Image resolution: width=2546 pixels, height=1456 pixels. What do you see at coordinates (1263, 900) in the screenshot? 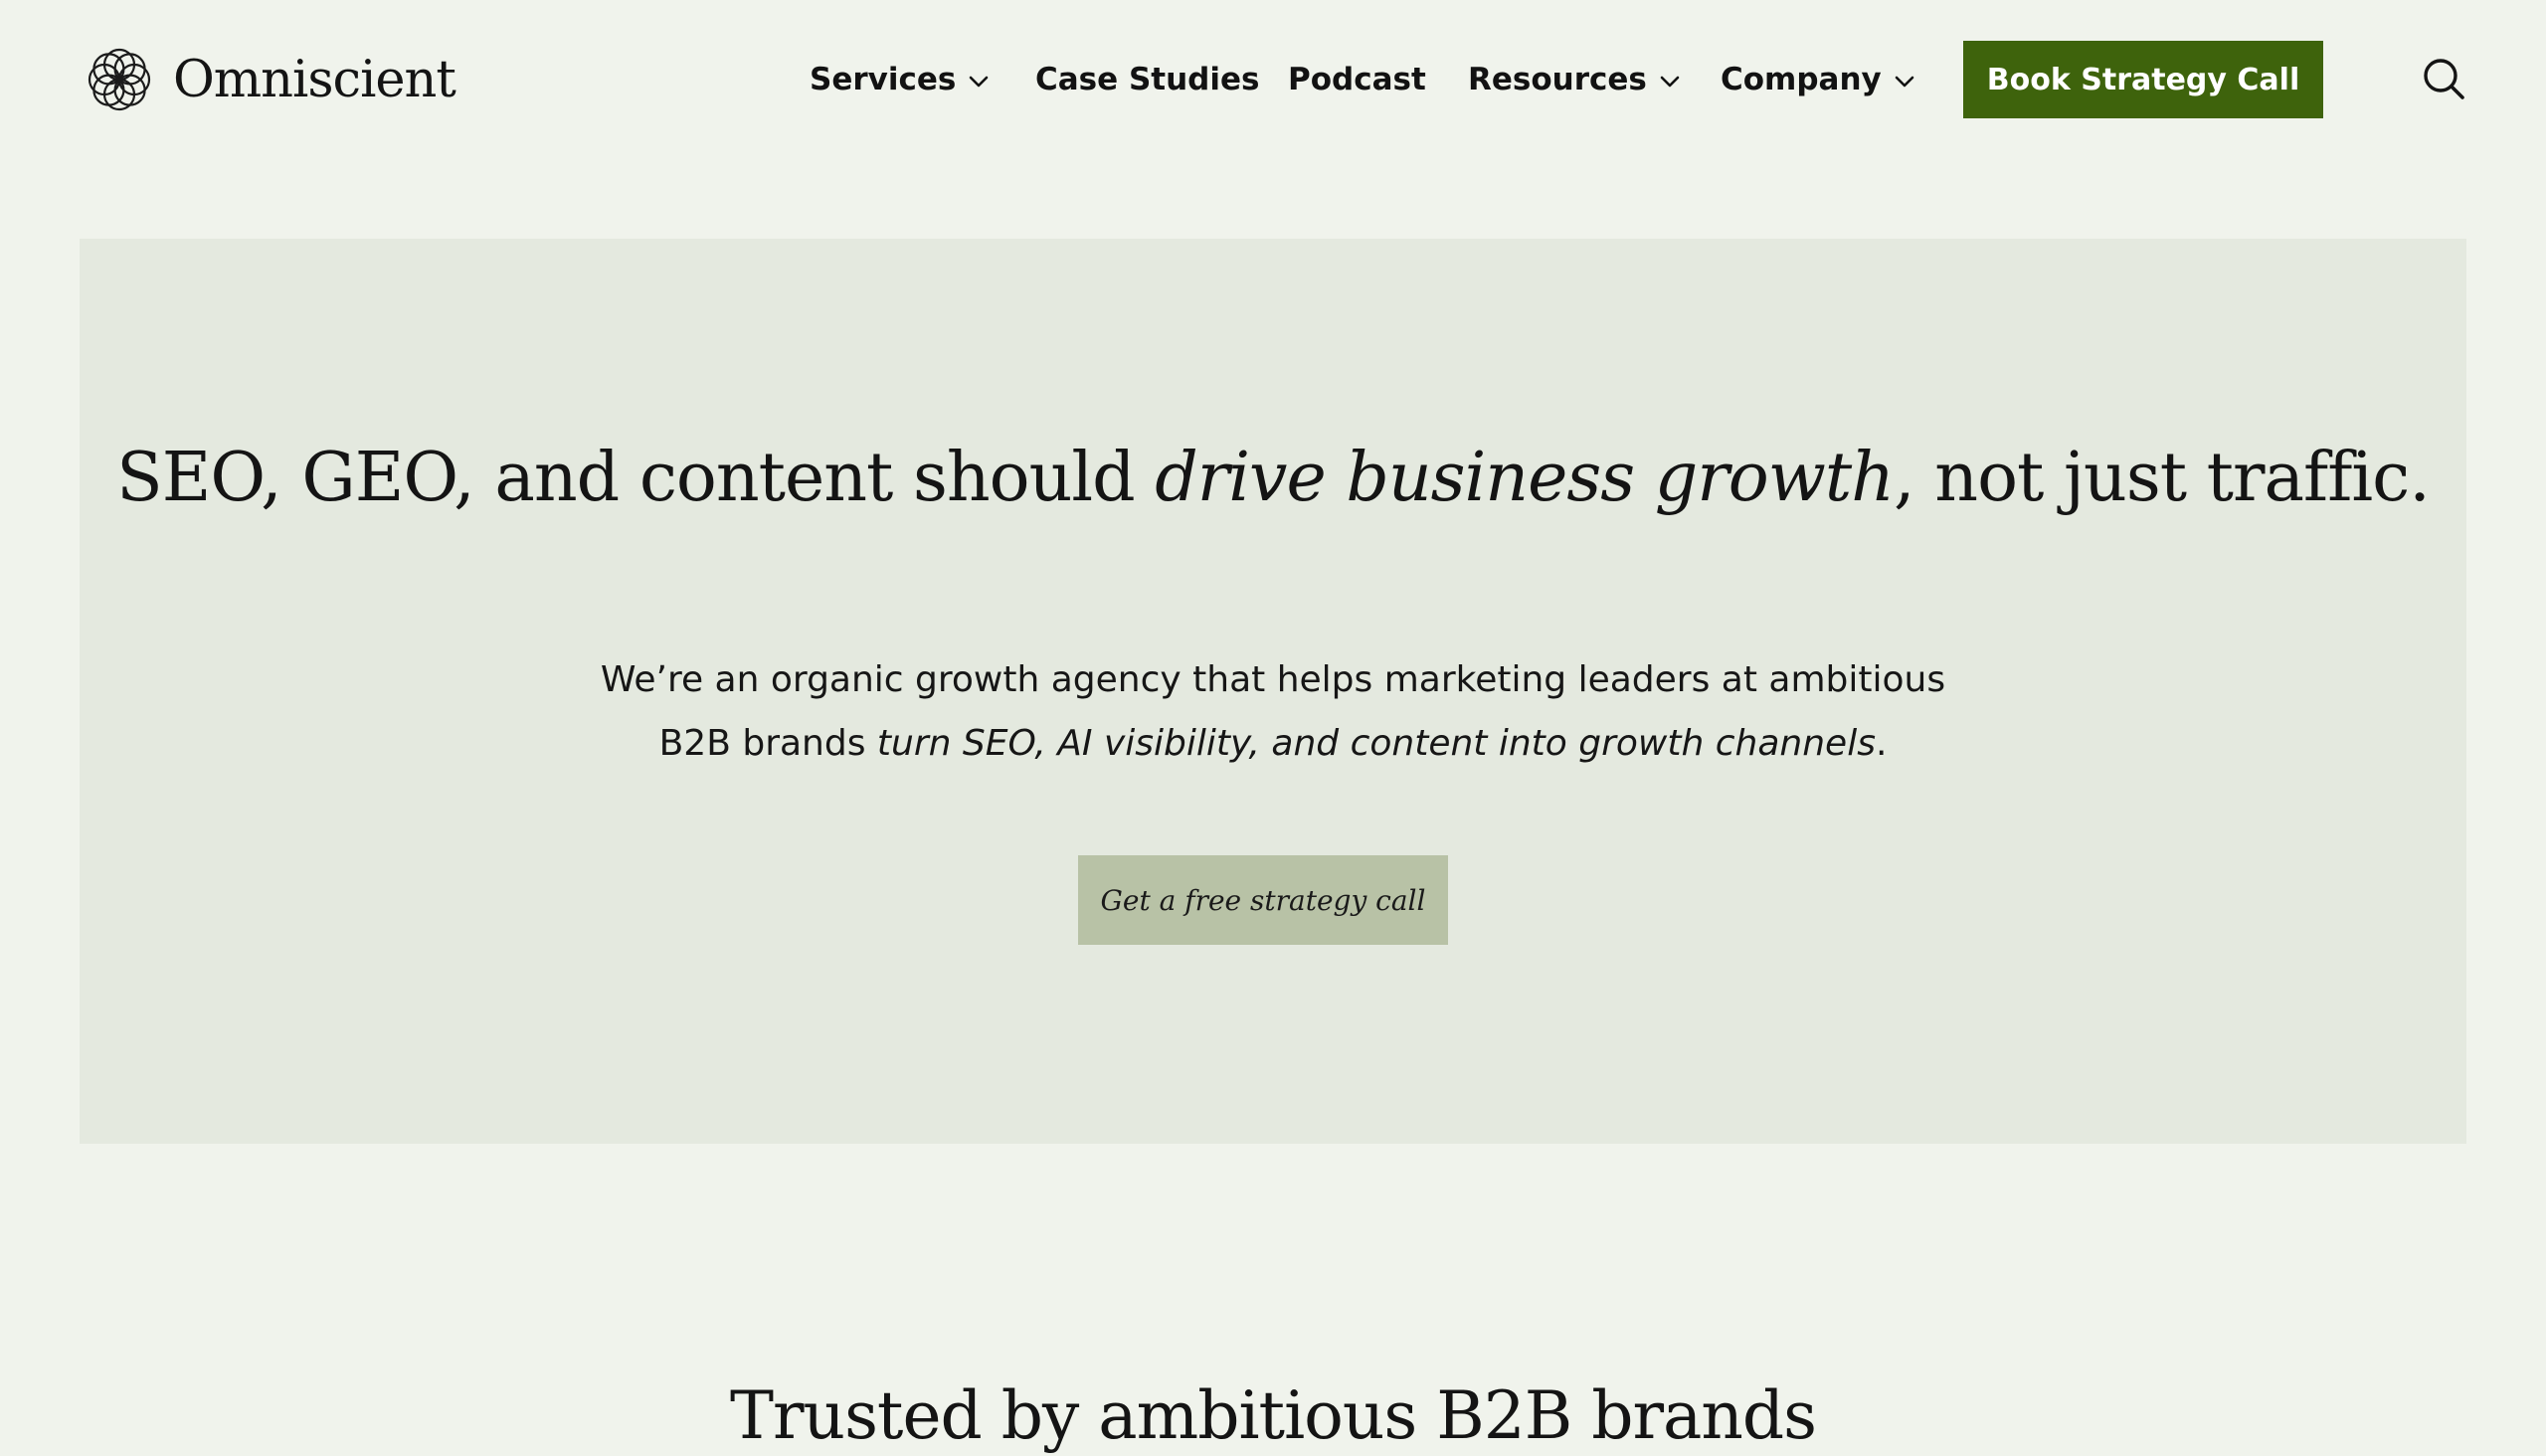
I see `free-strategy-call-button: Get a free strategy call` at bounding box center [1263, 900].